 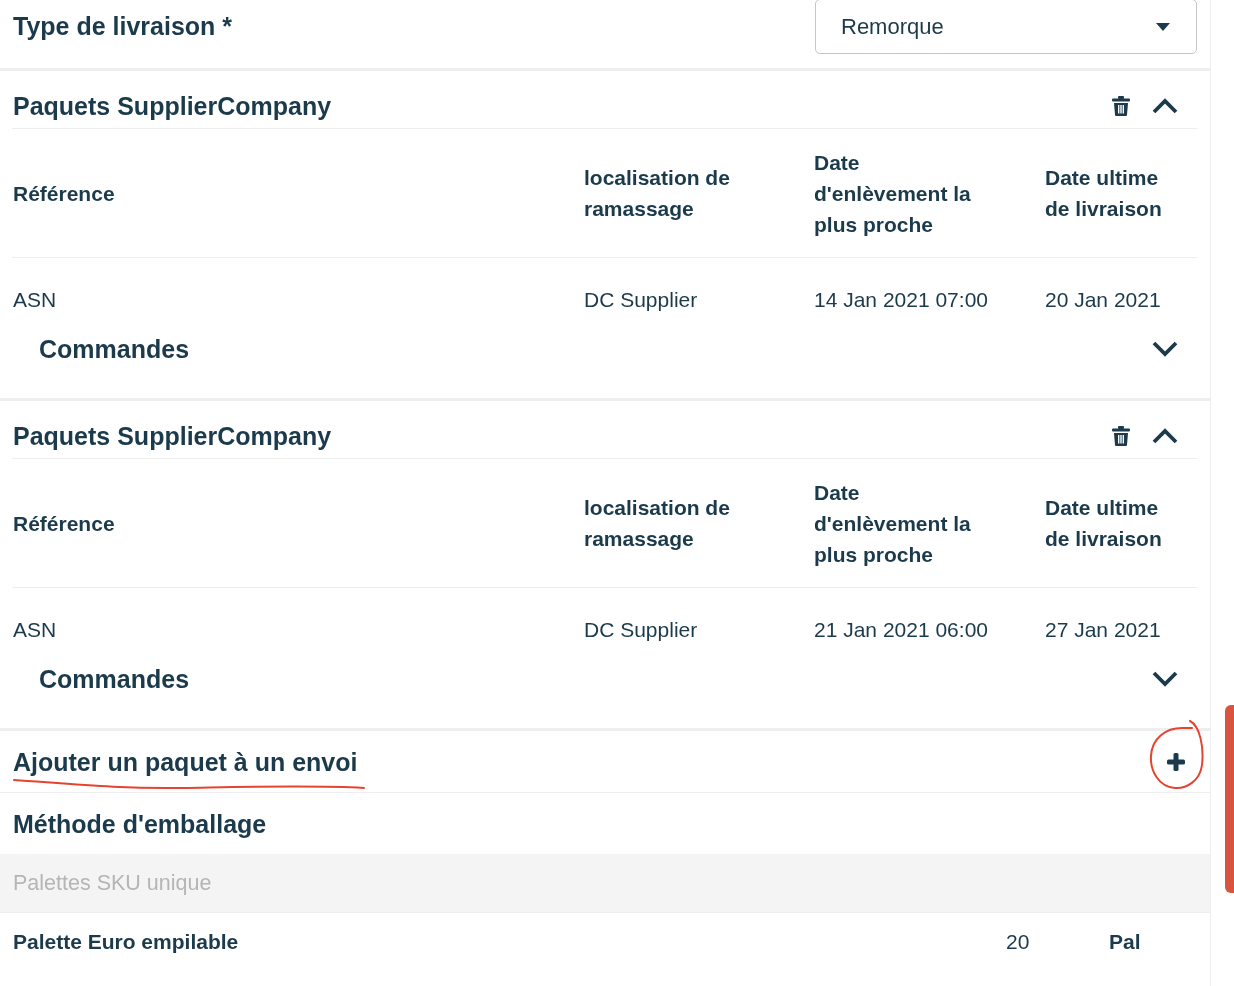 What do you see at coordinates (901, 630) in the screenshot?
I see `table-cell-text: 21 Jan 2021 06:00` at bounding box center [901, 630].